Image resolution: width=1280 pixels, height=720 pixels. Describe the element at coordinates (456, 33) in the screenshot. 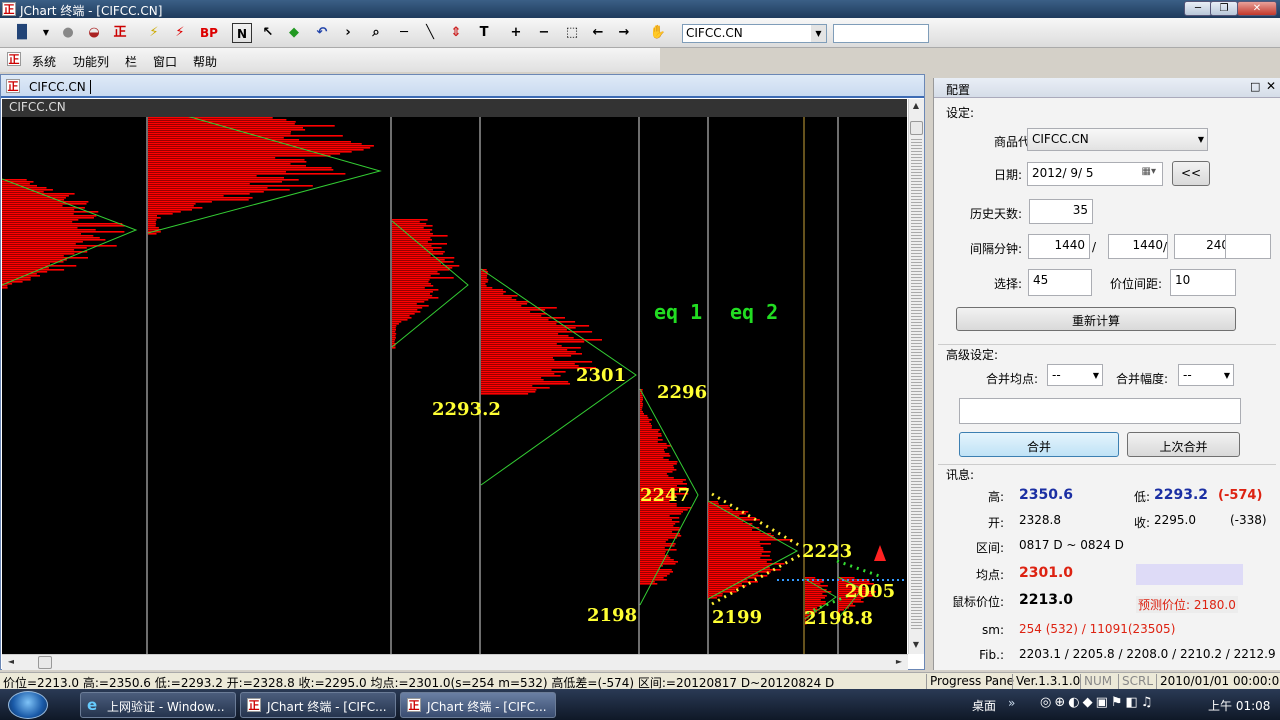

I see `arrow-updown-icon: ⇕` at that location.